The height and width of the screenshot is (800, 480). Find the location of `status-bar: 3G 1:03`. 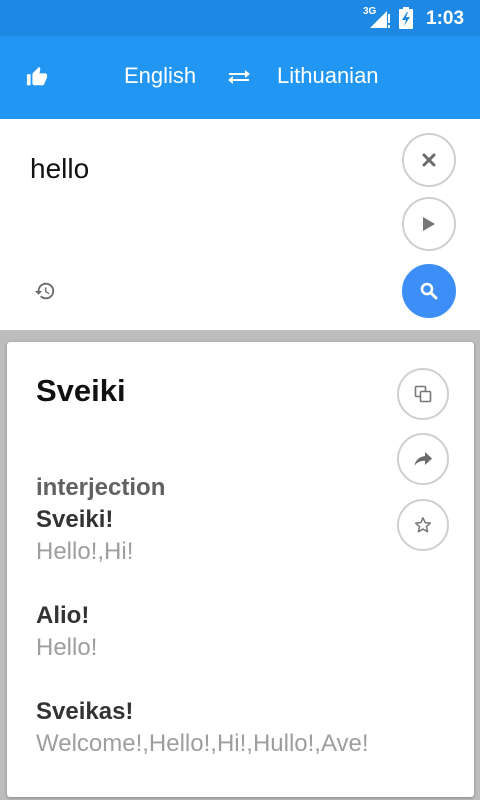

status-bar: 3G 1:03 is located at coordinates (240, 18).